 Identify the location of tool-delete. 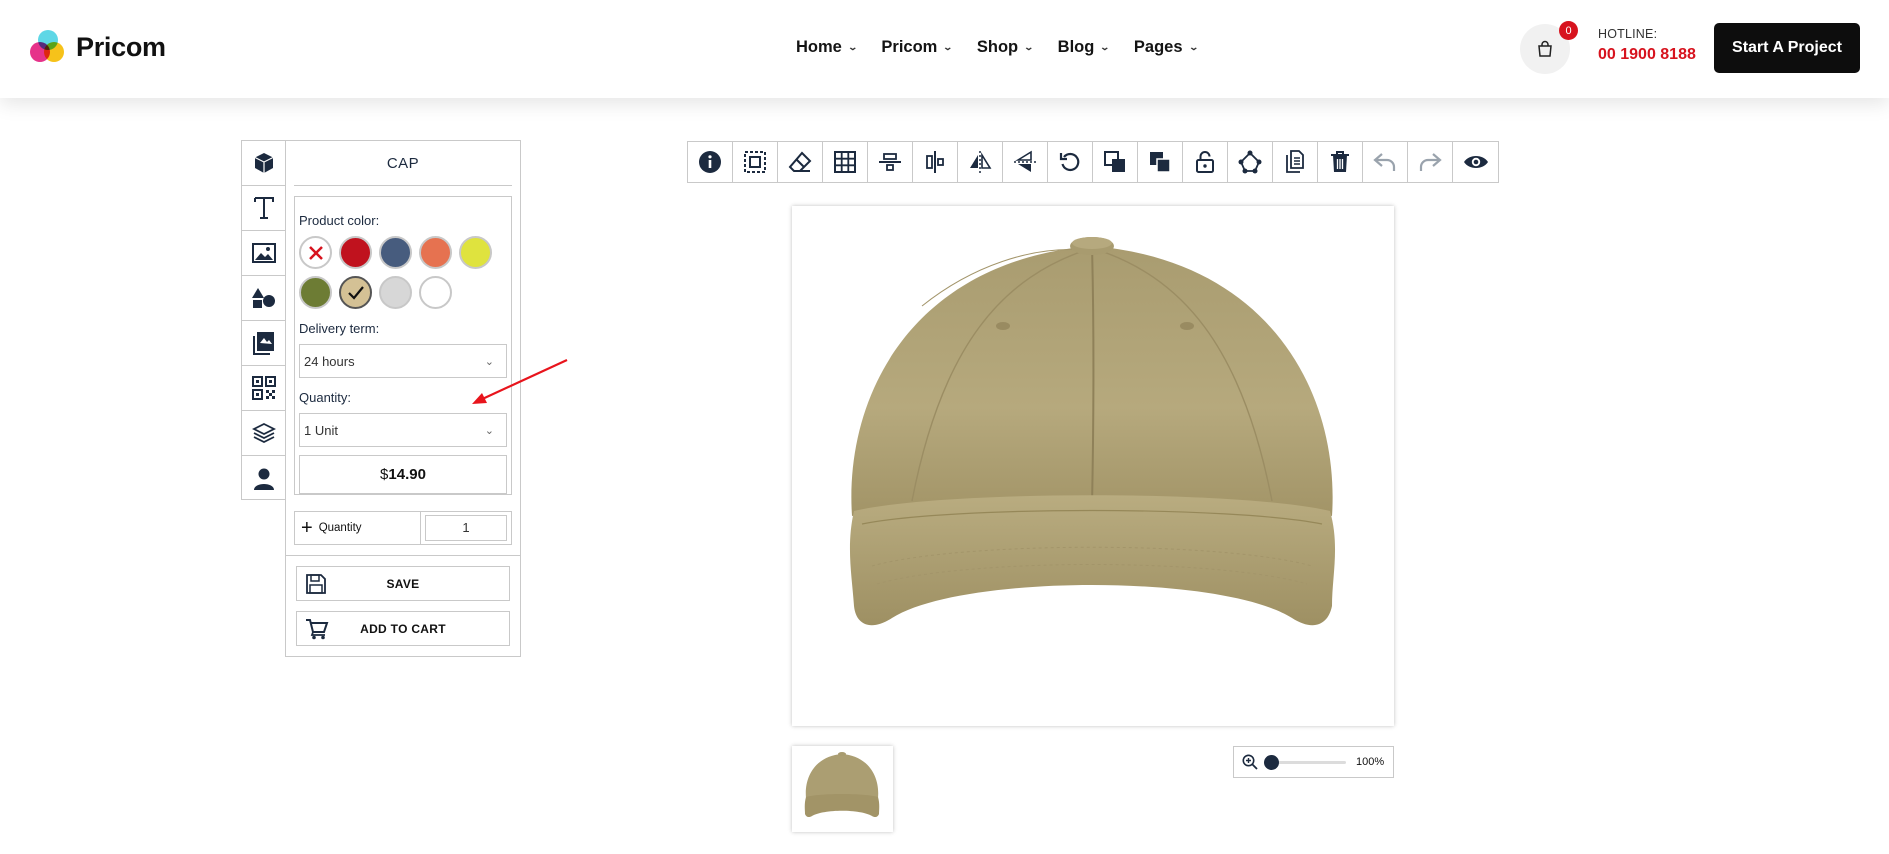
(1340, 162).